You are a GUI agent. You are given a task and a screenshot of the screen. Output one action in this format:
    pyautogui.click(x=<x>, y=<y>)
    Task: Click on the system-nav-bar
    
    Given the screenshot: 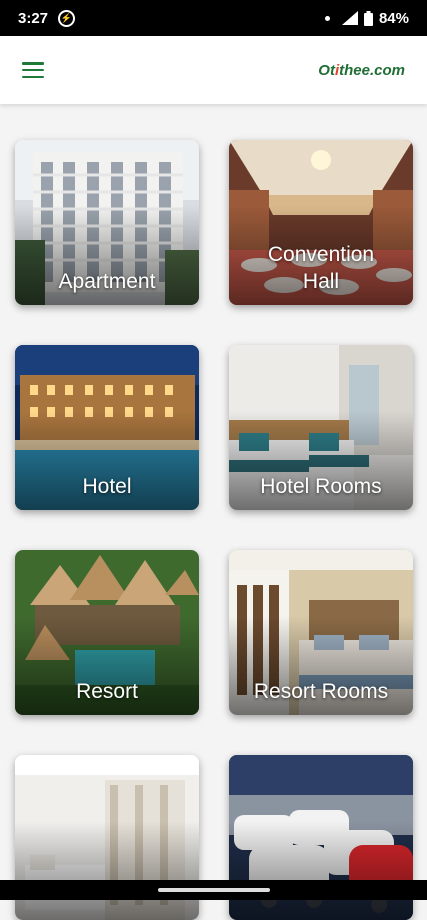 What is the action you would take?
    pyautogui.click(x=213, y=890)
    